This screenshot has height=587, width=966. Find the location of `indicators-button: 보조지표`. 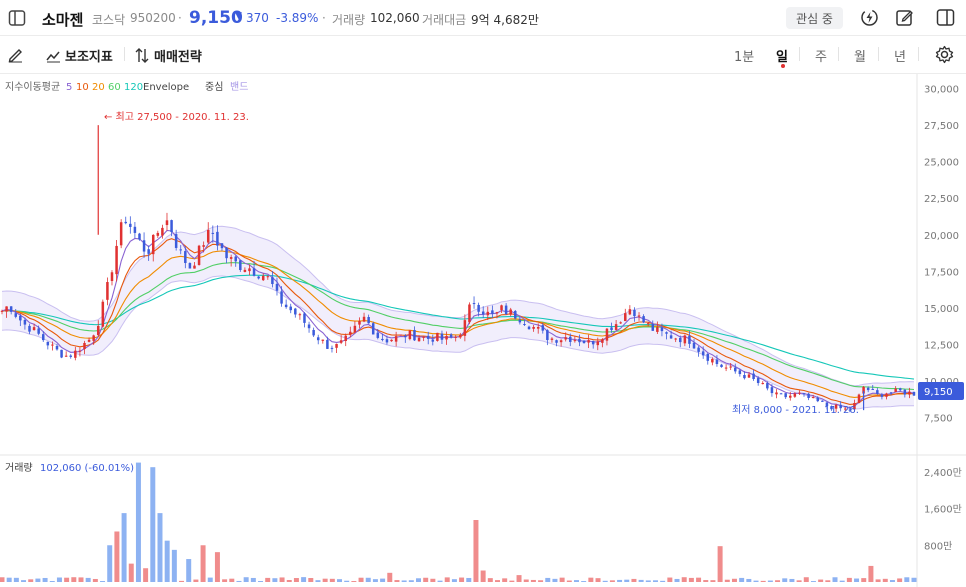

indicators-button: 보조지표 is located at coordinates (79, 55).